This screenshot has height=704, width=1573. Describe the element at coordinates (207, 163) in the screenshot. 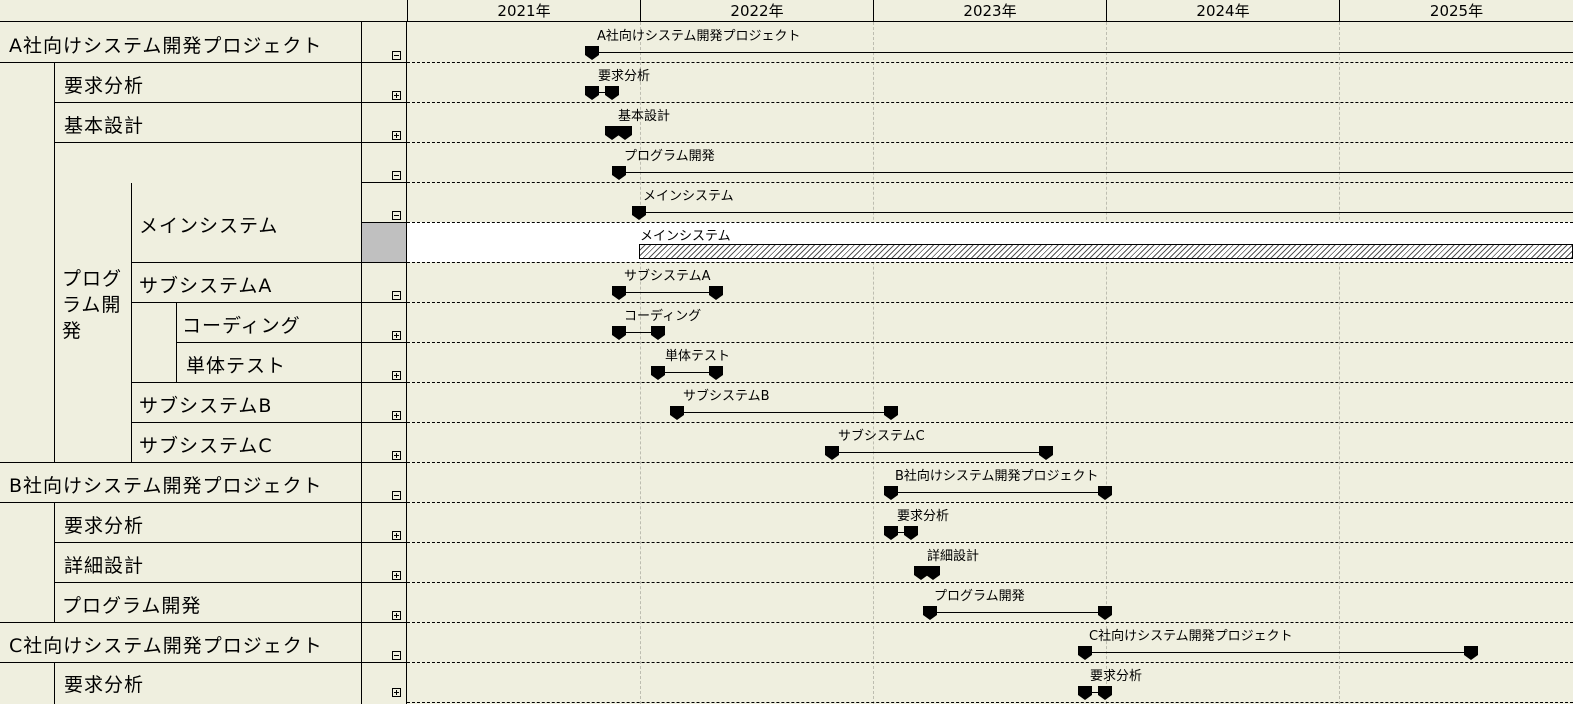

I see `tree-node-a-prog` at that location.